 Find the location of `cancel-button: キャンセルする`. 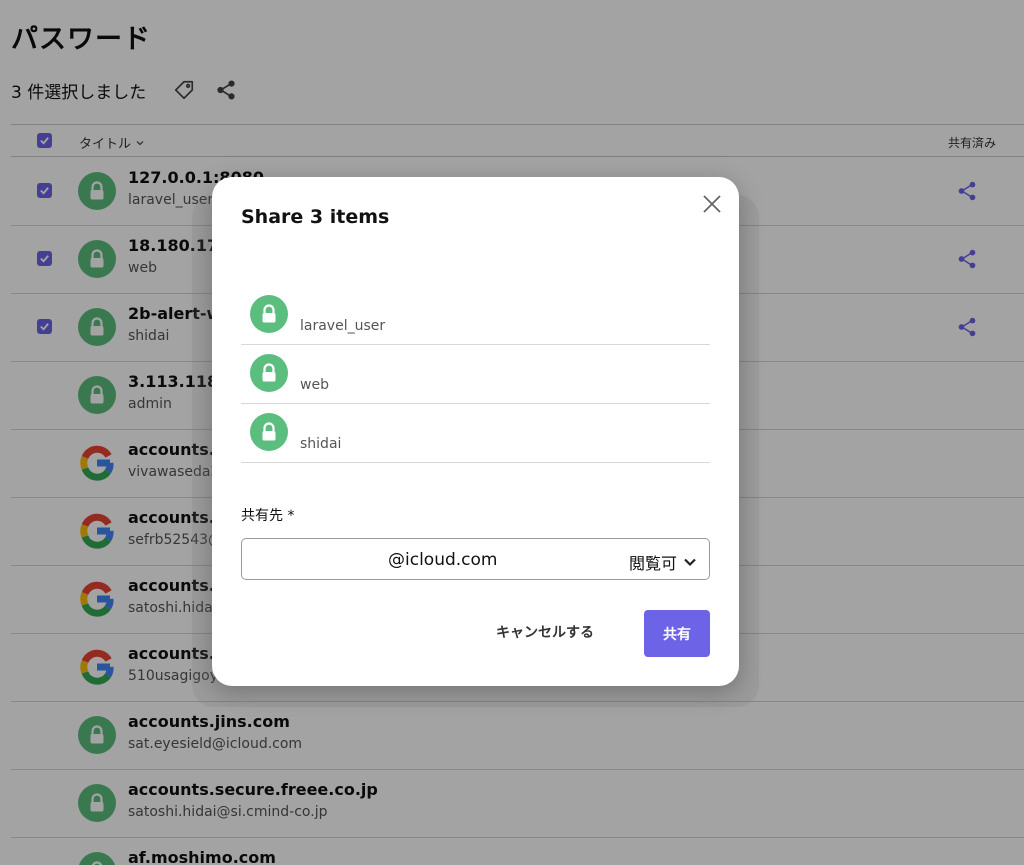

cancel-button: キャンセルする is located at coordinates (545, 632).